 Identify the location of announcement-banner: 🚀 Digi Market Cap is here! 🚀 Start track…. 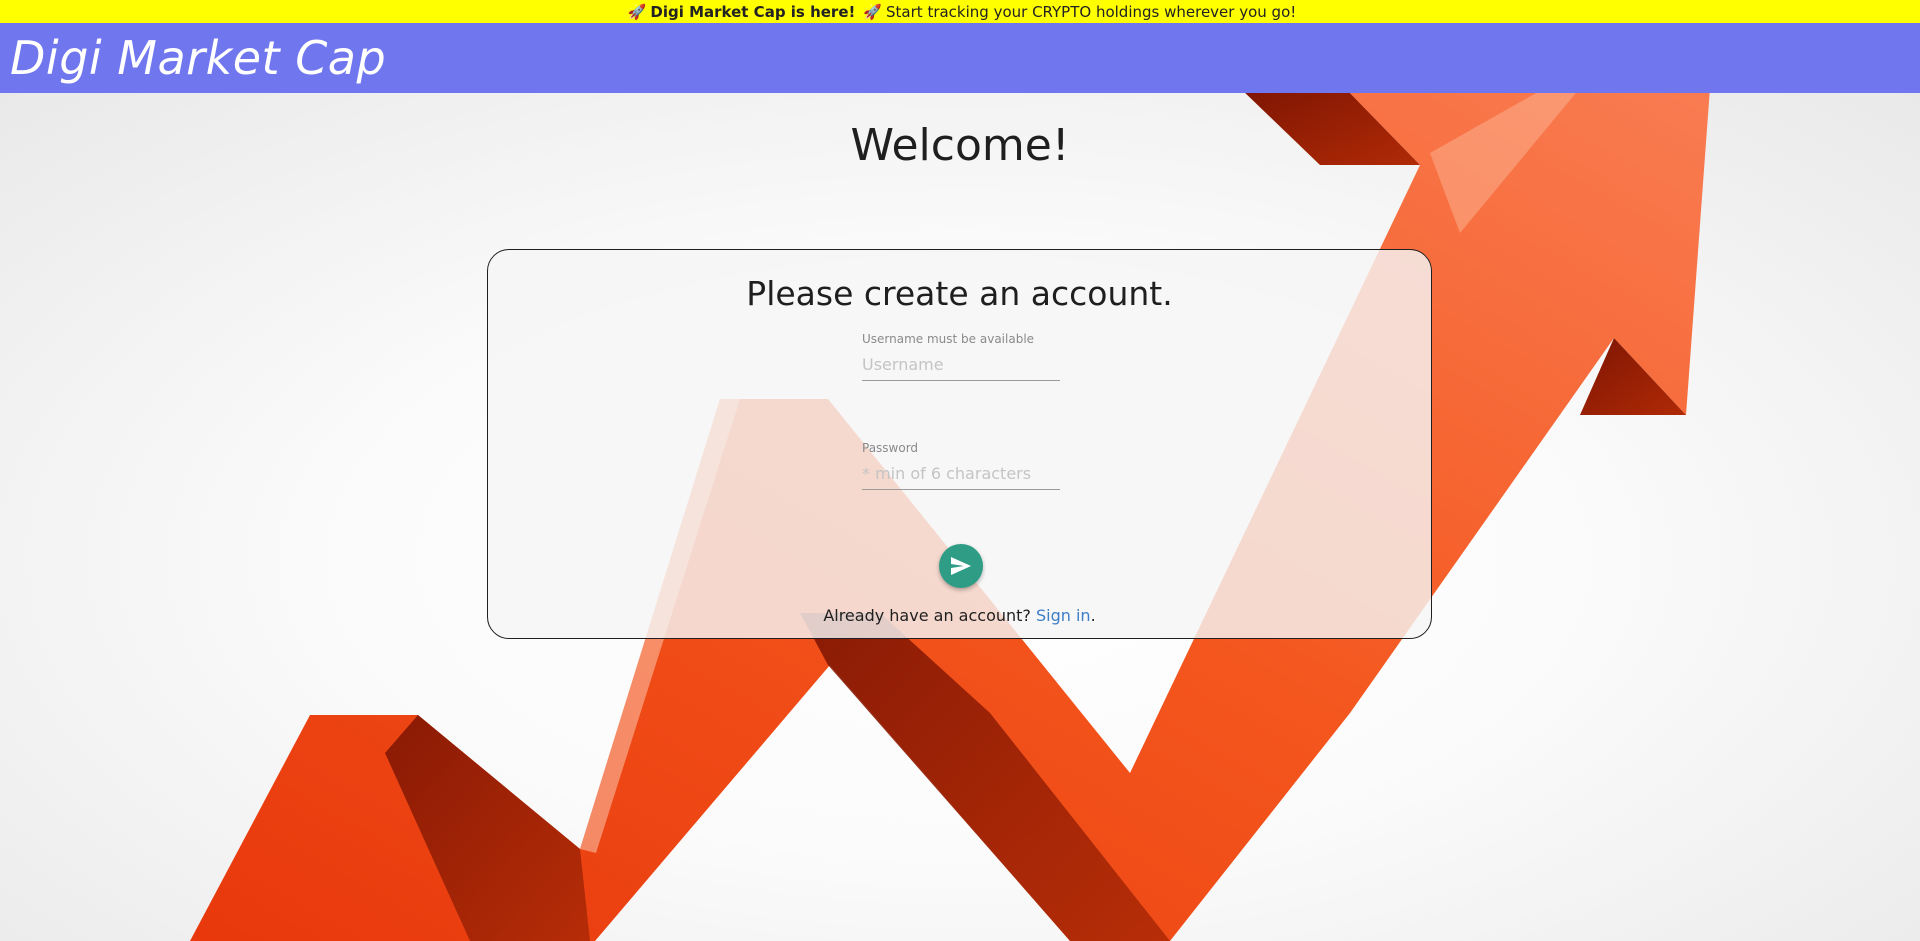
(960, 11).